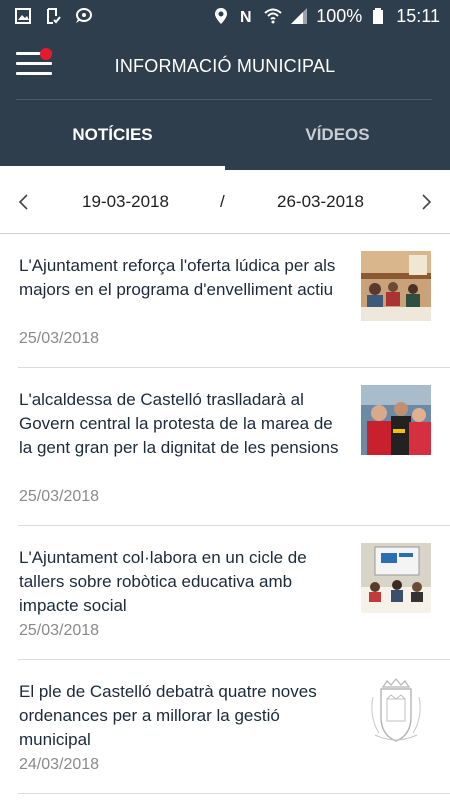  I want to click on image-icon, so click(23, 16).